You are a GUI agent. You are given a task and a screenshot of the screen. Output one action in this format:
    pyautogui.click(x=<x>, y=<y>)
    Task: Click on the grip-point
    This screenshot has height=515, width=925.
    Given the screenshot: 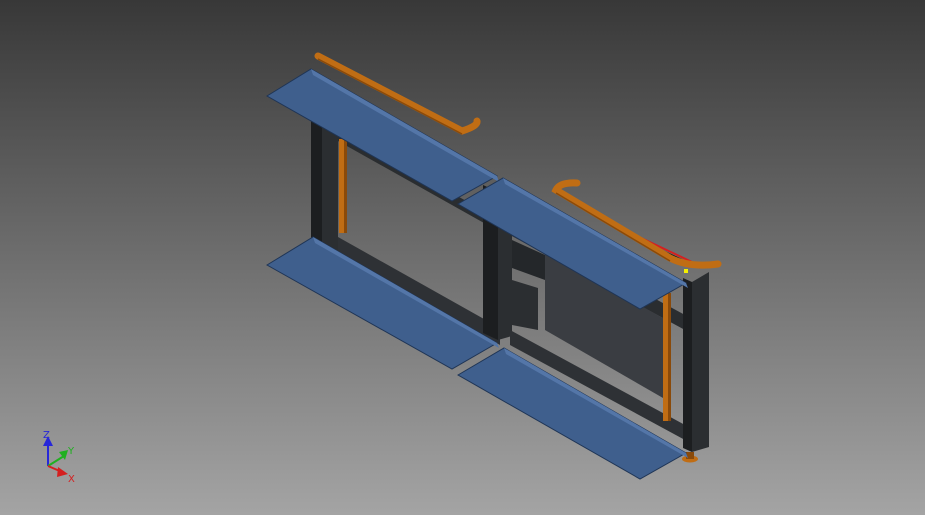 What is the action you would take?
    pyautogui.click(x=686, y=271)
    